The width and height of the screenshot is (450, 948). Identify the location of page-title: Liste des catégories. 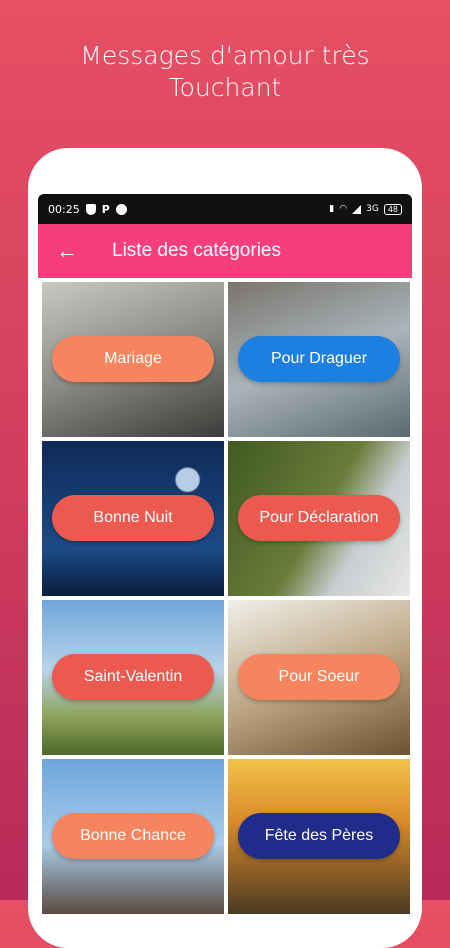
(196, 250).